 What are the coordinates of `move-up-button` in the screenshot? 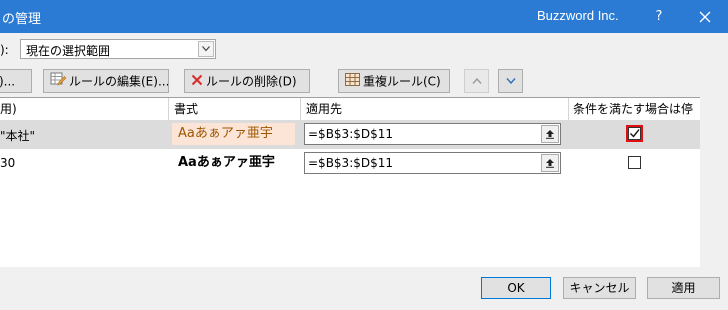 It's located at (476, 81).